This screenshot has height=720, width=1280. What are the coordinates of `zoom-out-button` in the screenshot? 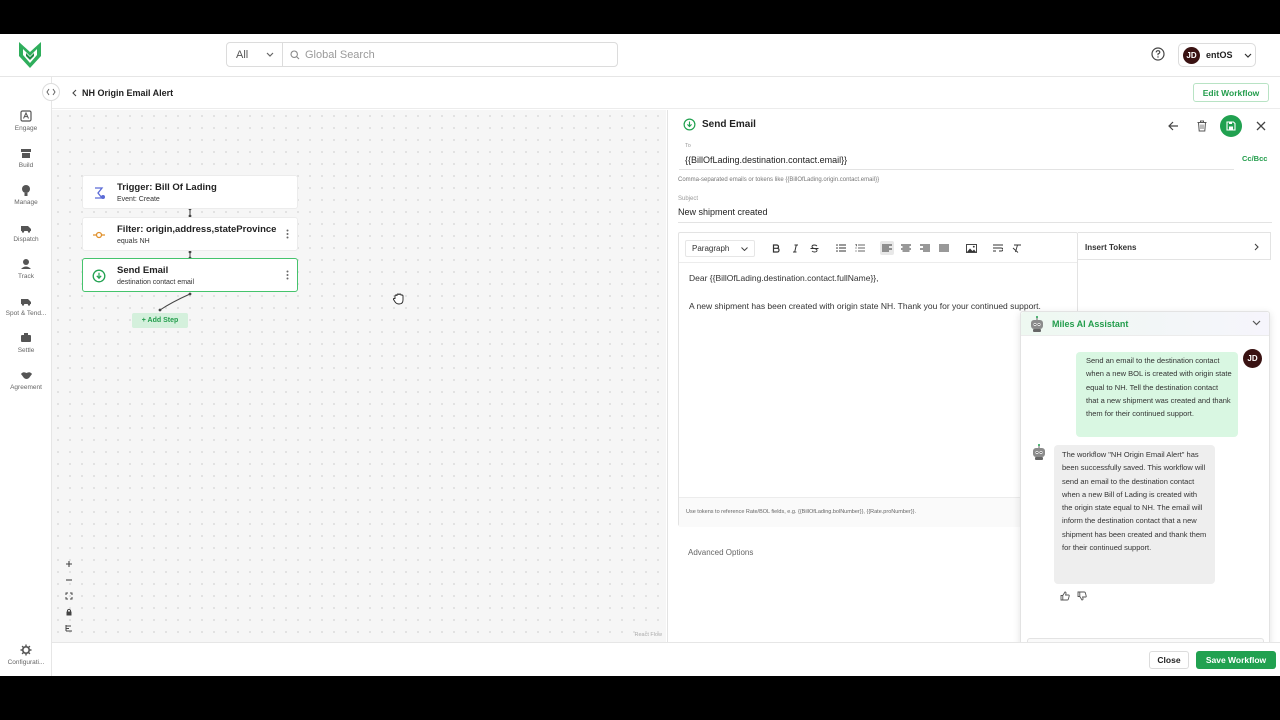 It's located at (69, 580).